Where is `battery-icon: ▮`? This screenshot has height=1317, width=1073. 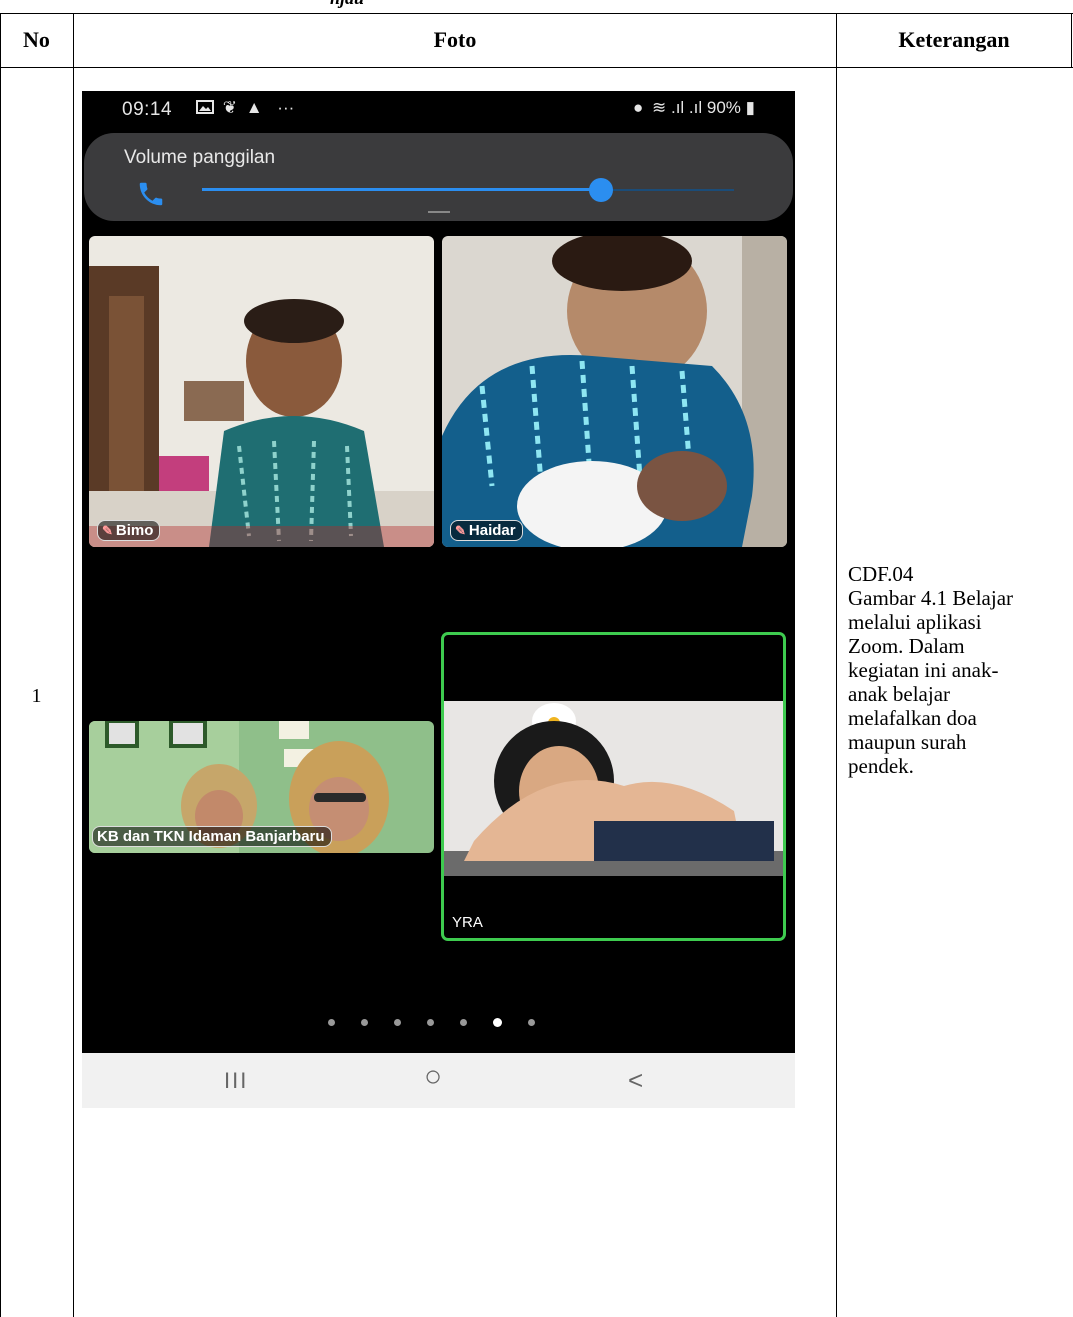
battery-icon: ▮ is located at coordinates (750, 107).